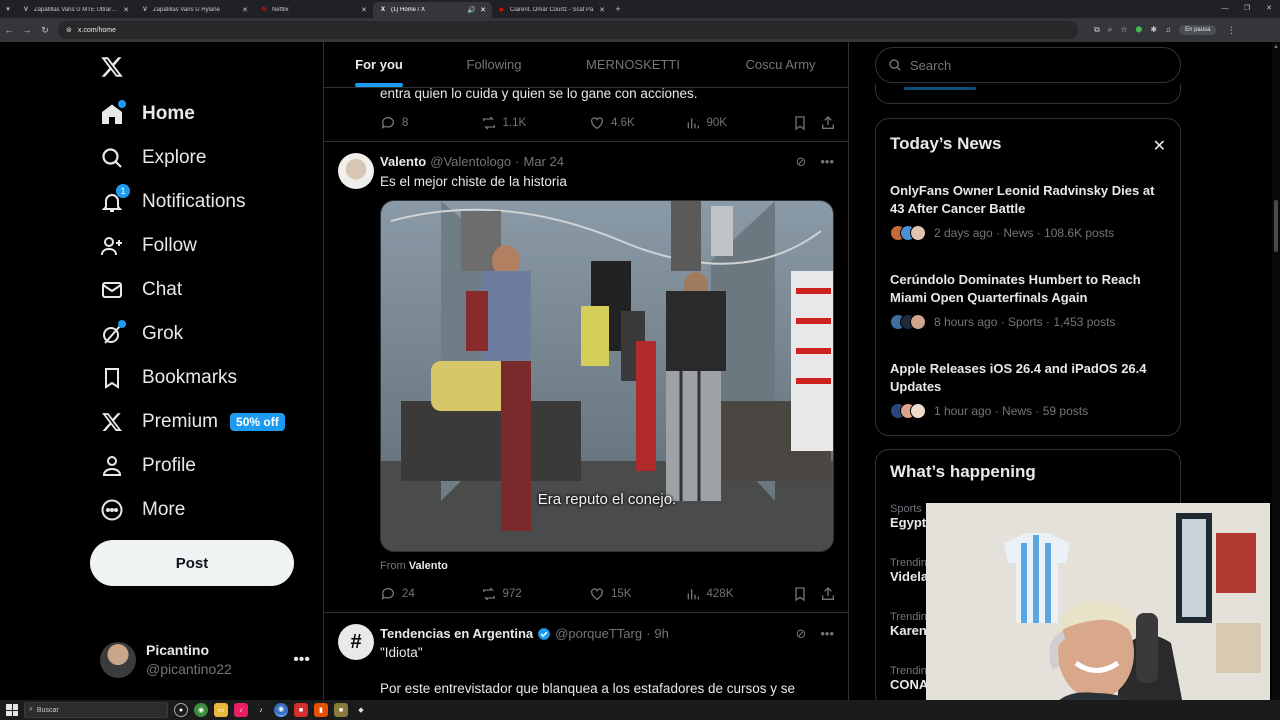  I want to click on account-more-icon: •••, so click(301, 660).